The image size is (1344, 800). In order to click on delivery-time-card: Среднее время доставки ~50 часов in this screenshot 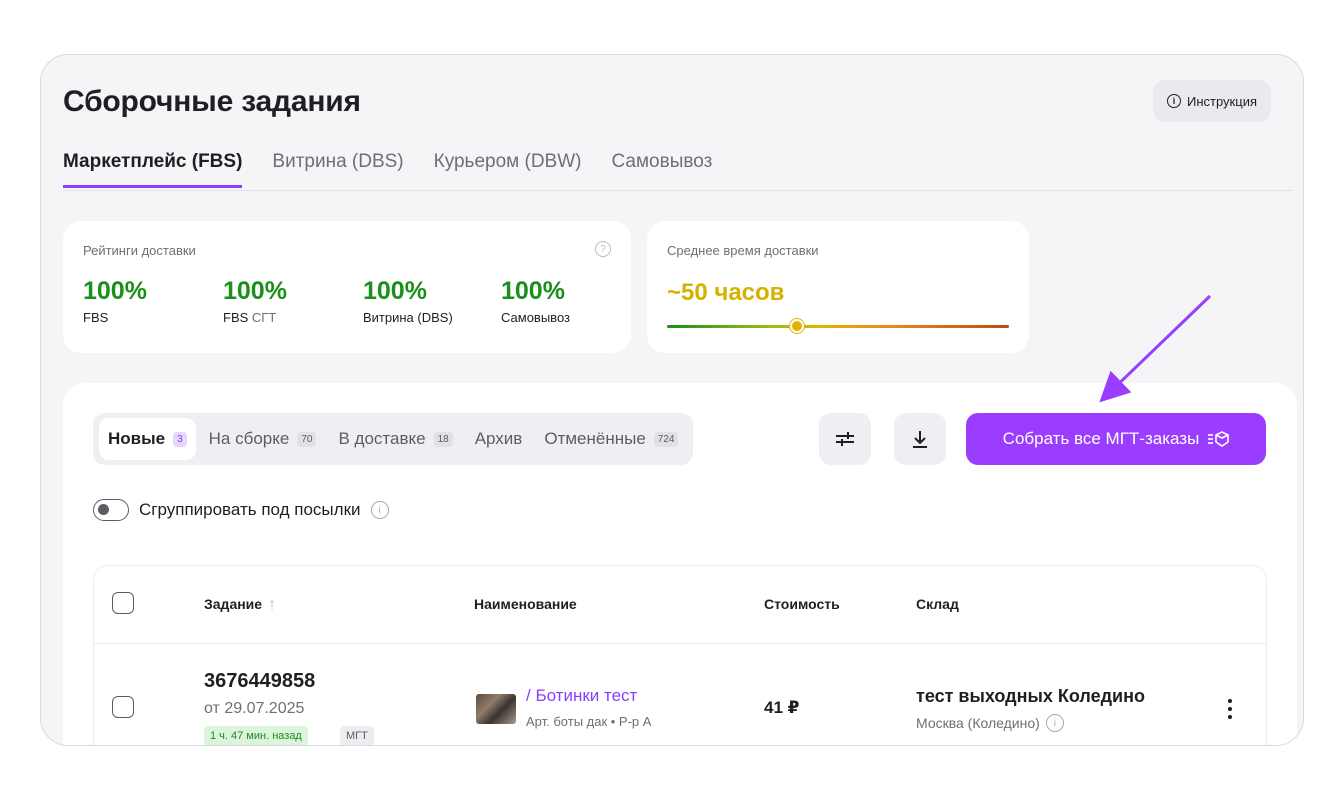, I will do `click(838, 287)`.